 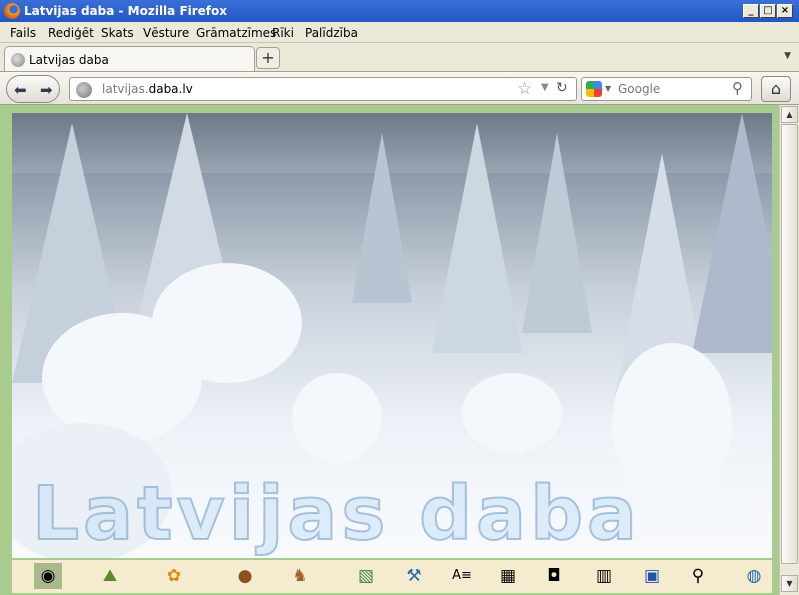 I want to click on forward-arrow-icon: ➡, so click(x=46, y=90).